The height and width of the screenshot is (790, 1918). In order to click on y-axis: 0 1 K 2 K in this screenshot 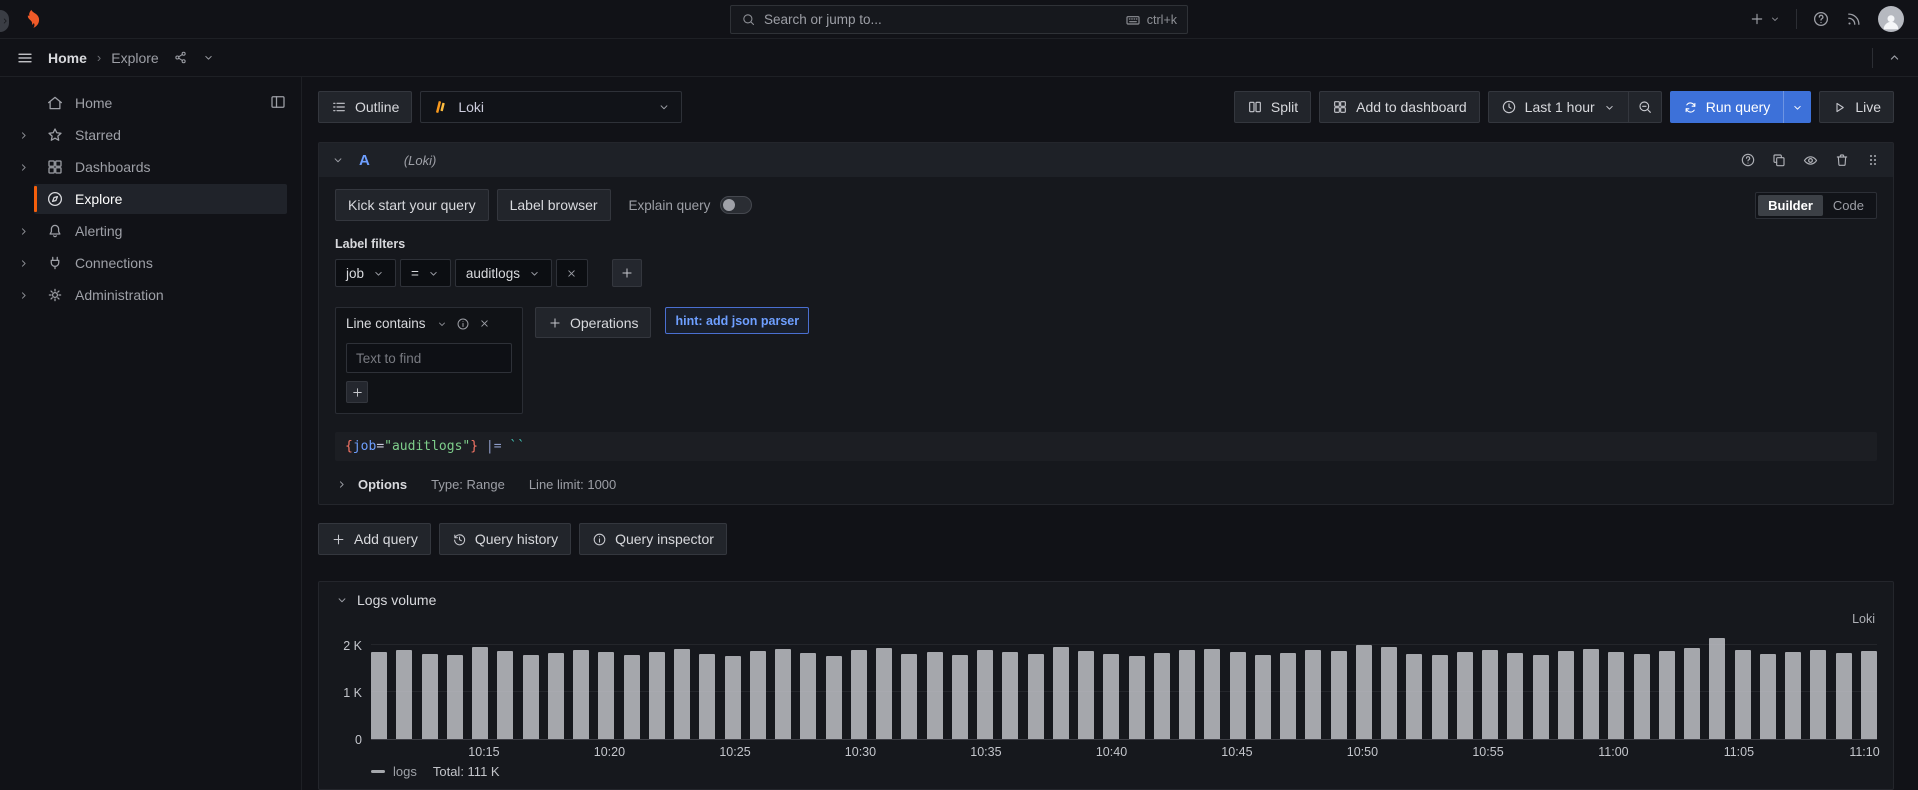, I will do `click(353, 691)`.